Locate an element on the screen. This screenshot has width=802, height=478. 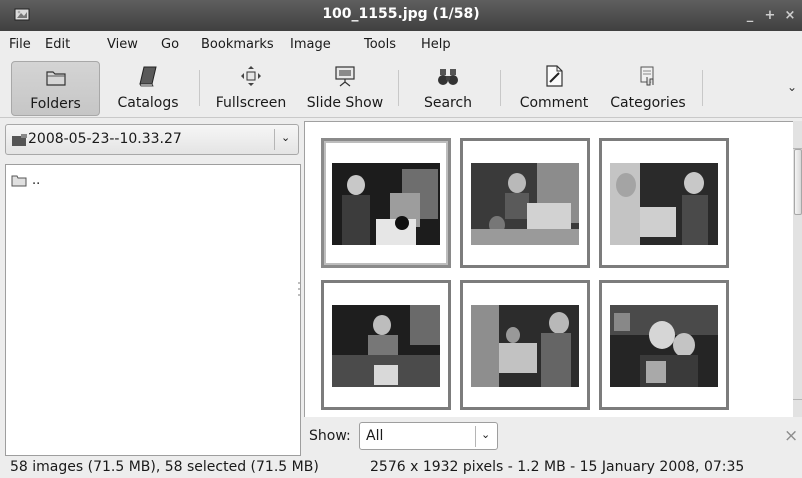
folders-label: Folders is located at coordinates (55, 104).